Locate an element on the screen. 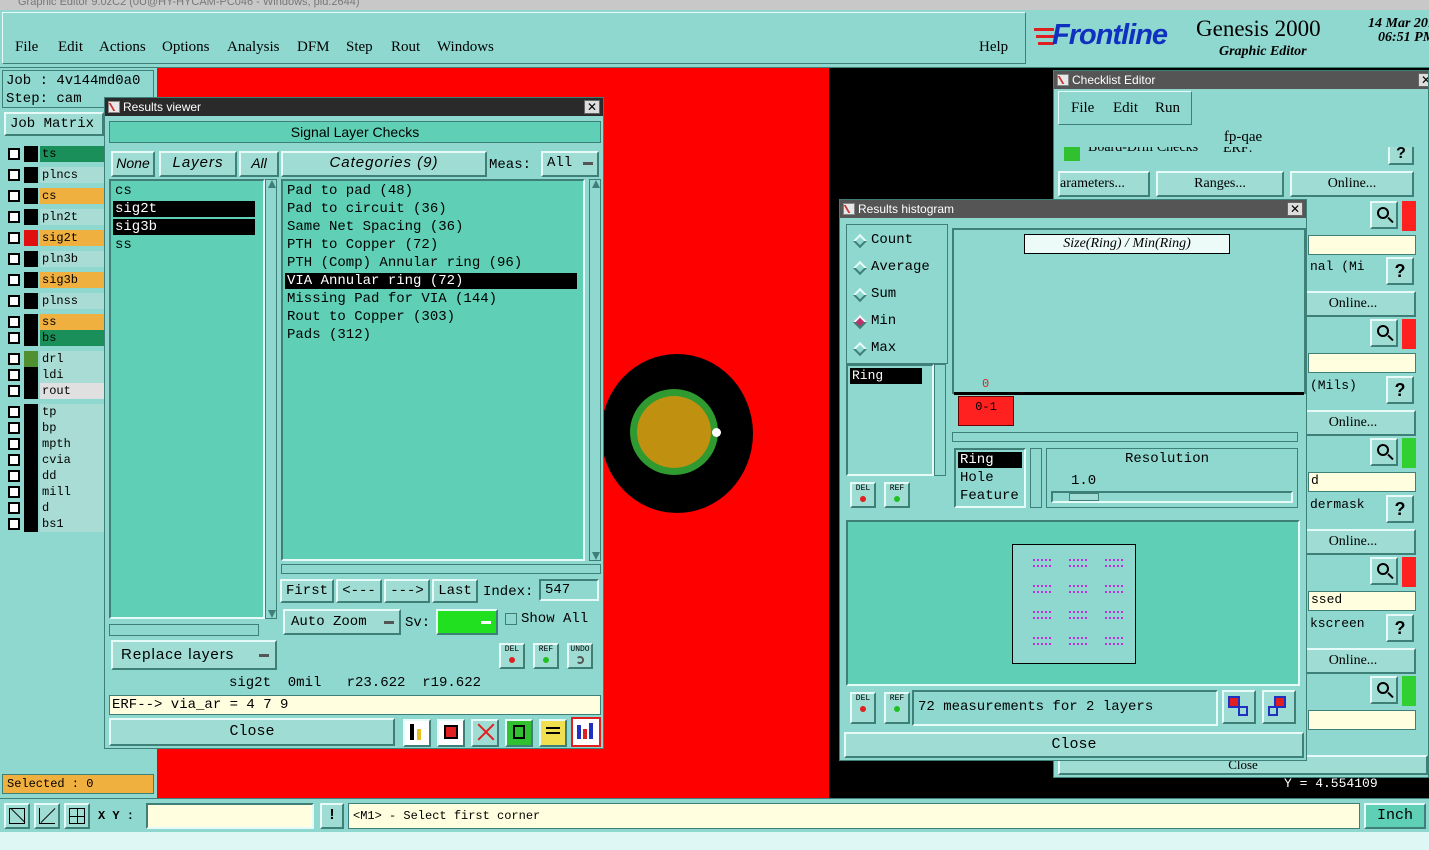 Image resolution: width=1429 pixels, height=850 pixels. mode-radio-max is located at coordinates (860, 349).